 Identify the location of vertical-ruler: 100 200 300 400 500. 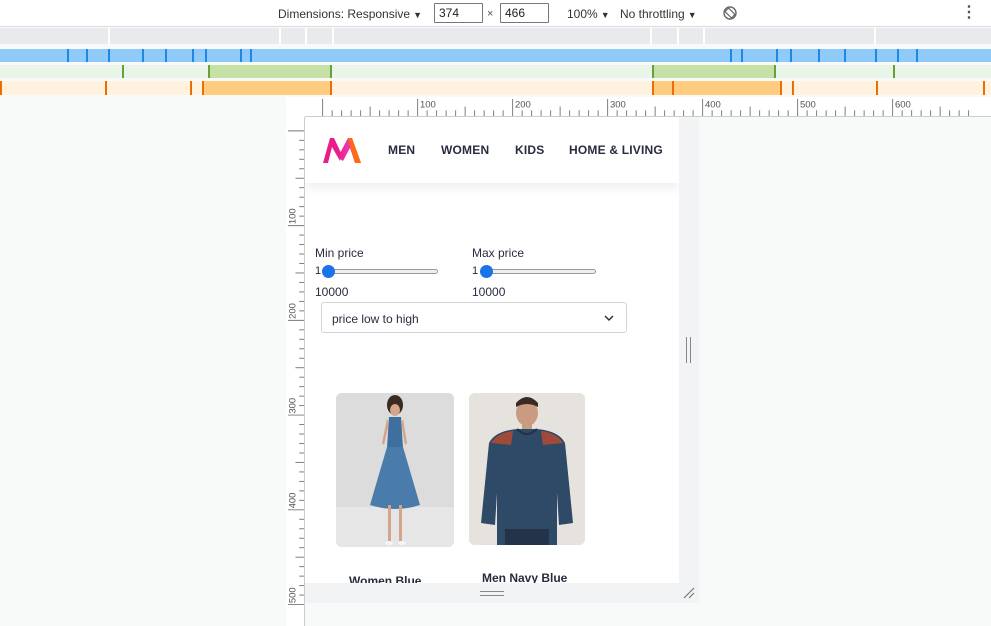
(295, 371).